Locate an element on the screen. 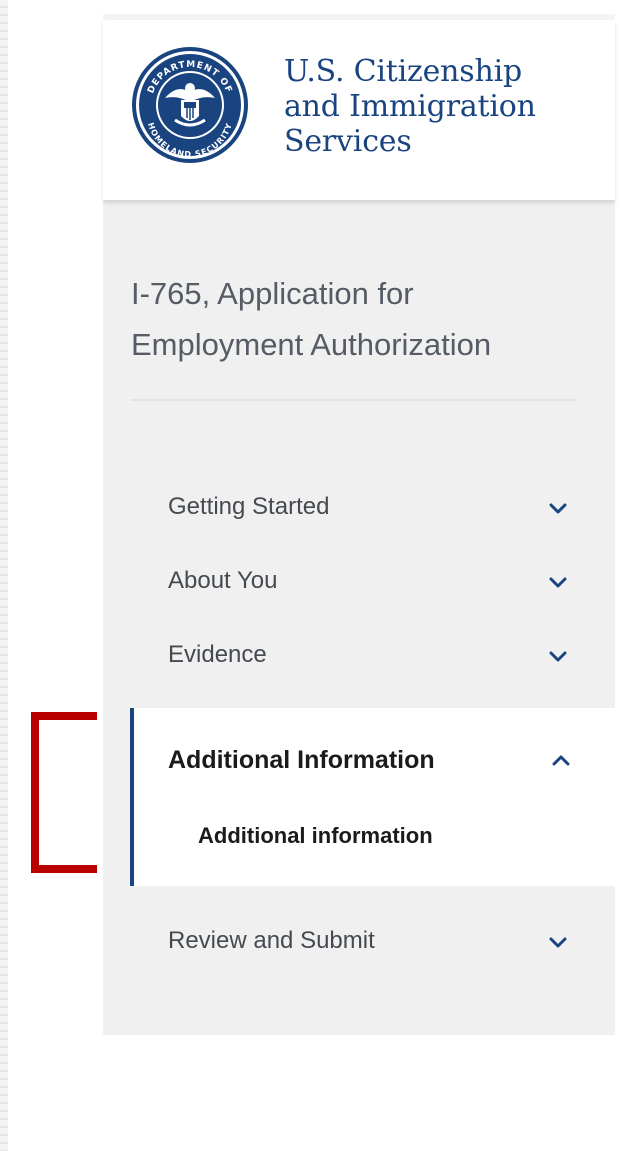 The image size is (620, 1151). agency-name-line-2: and Immigration is located at coordinates (410, 106).